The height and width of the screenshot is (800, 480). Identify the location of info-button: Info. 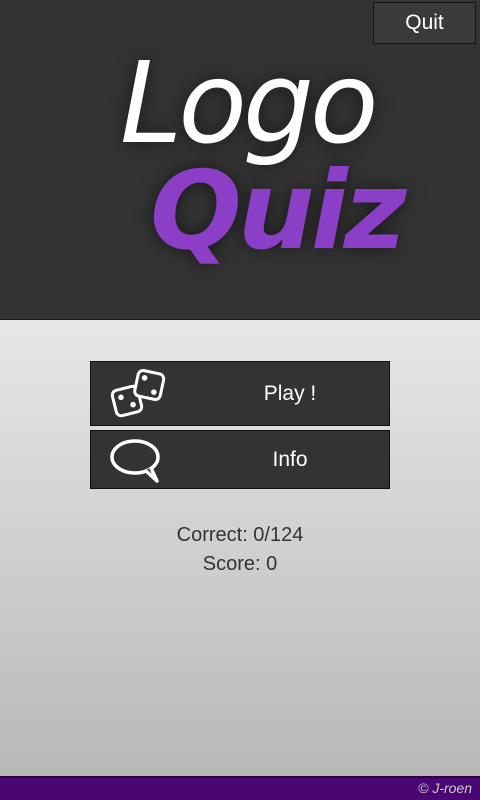
(240, 459).